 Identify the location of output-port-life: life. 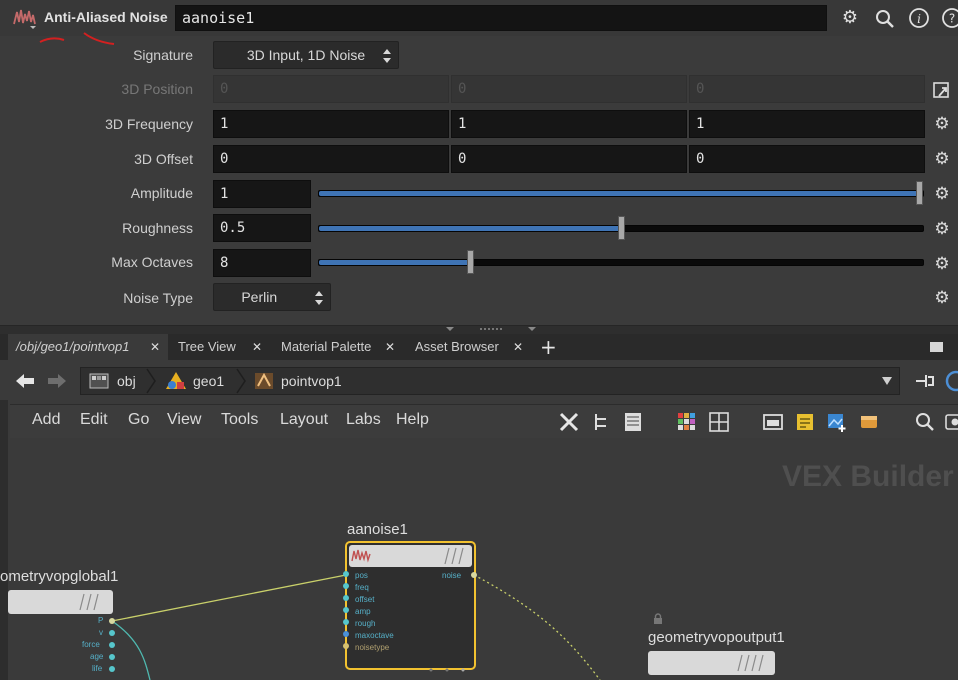
(97, 668).